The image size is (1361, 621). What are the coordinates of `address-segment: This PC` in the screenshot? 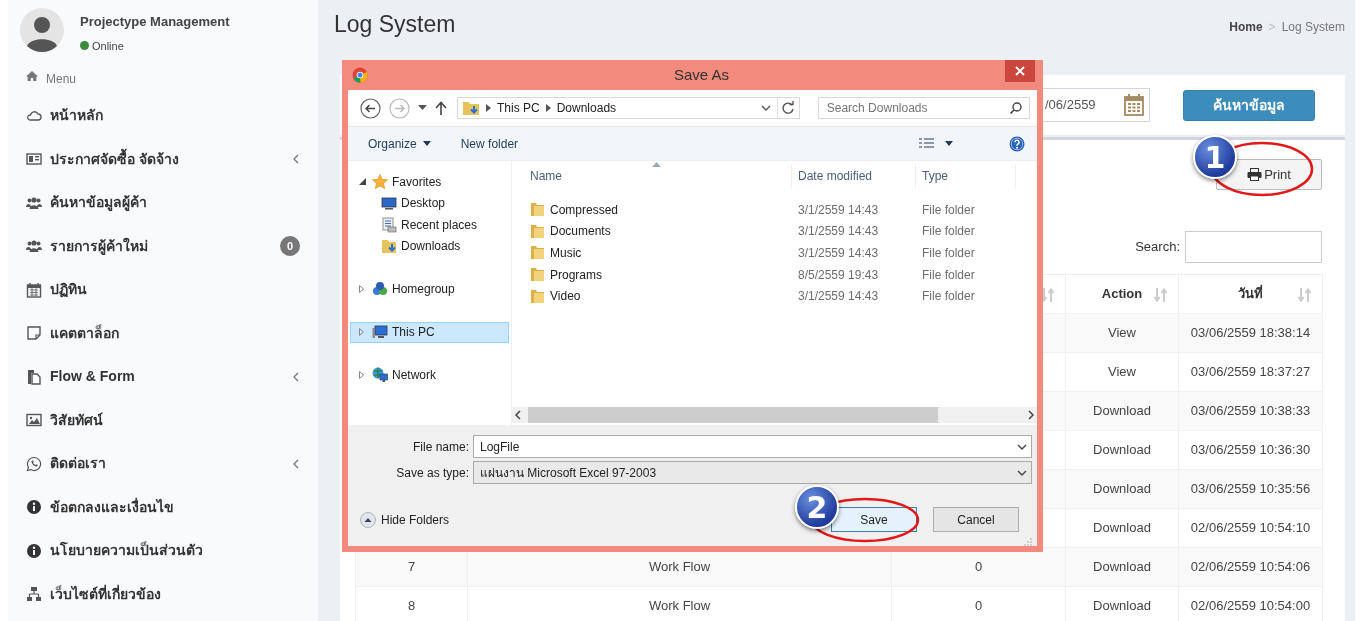 It's located at (518, 108).